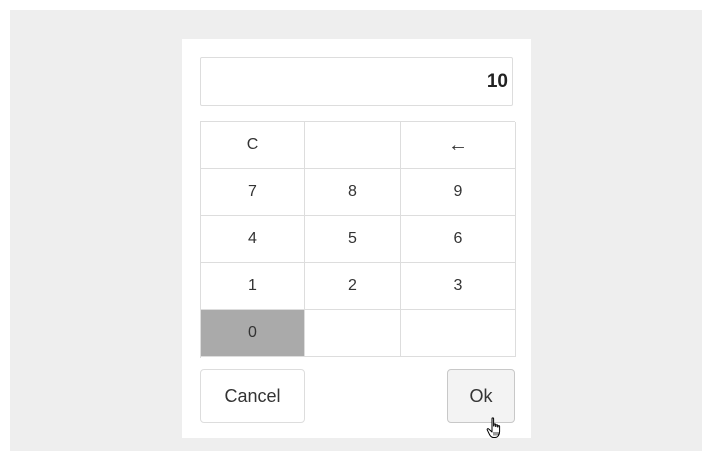 Image resolution: width=711 pixels, height=461 pixels. I want to click on key-8: 8, so click(353, 192).